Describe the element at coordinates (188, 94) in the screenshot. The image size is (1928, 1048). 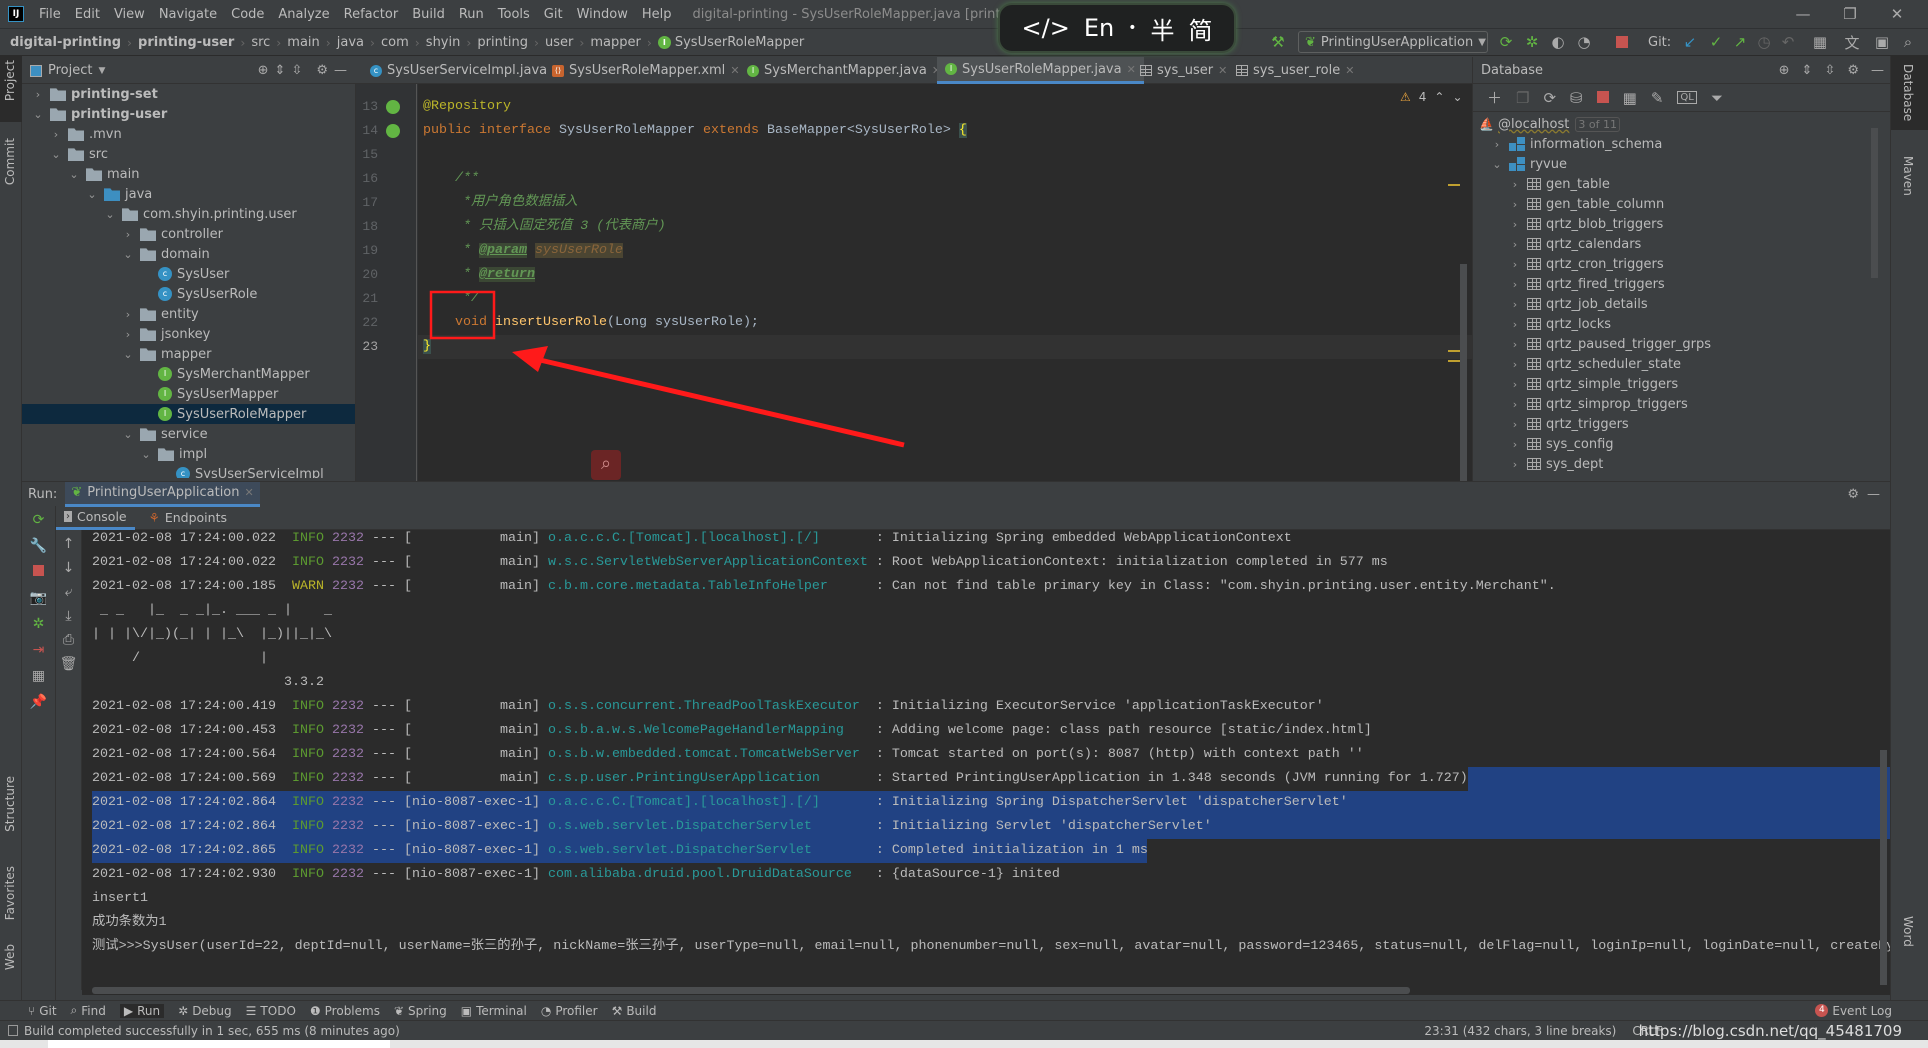
I see `tree-item: › printing-set` at that location.